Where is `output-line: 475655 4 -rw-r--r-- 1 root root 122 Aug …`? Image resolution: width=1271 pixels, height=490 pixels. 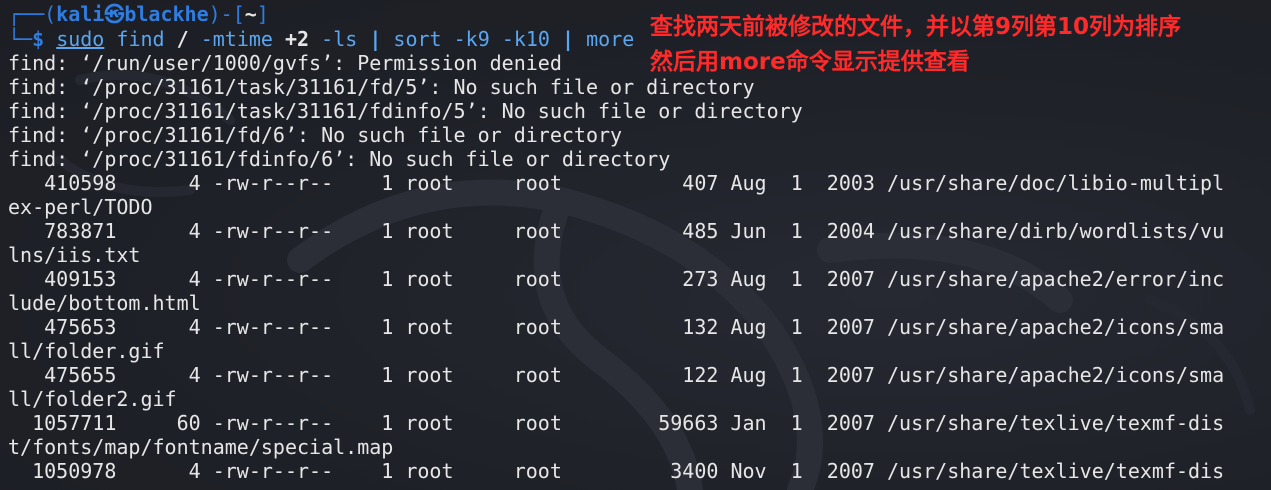
output-line: 475655 4 -rw-r--r-- 1 root root 122 Aug … is located at coordinates (616, 375).